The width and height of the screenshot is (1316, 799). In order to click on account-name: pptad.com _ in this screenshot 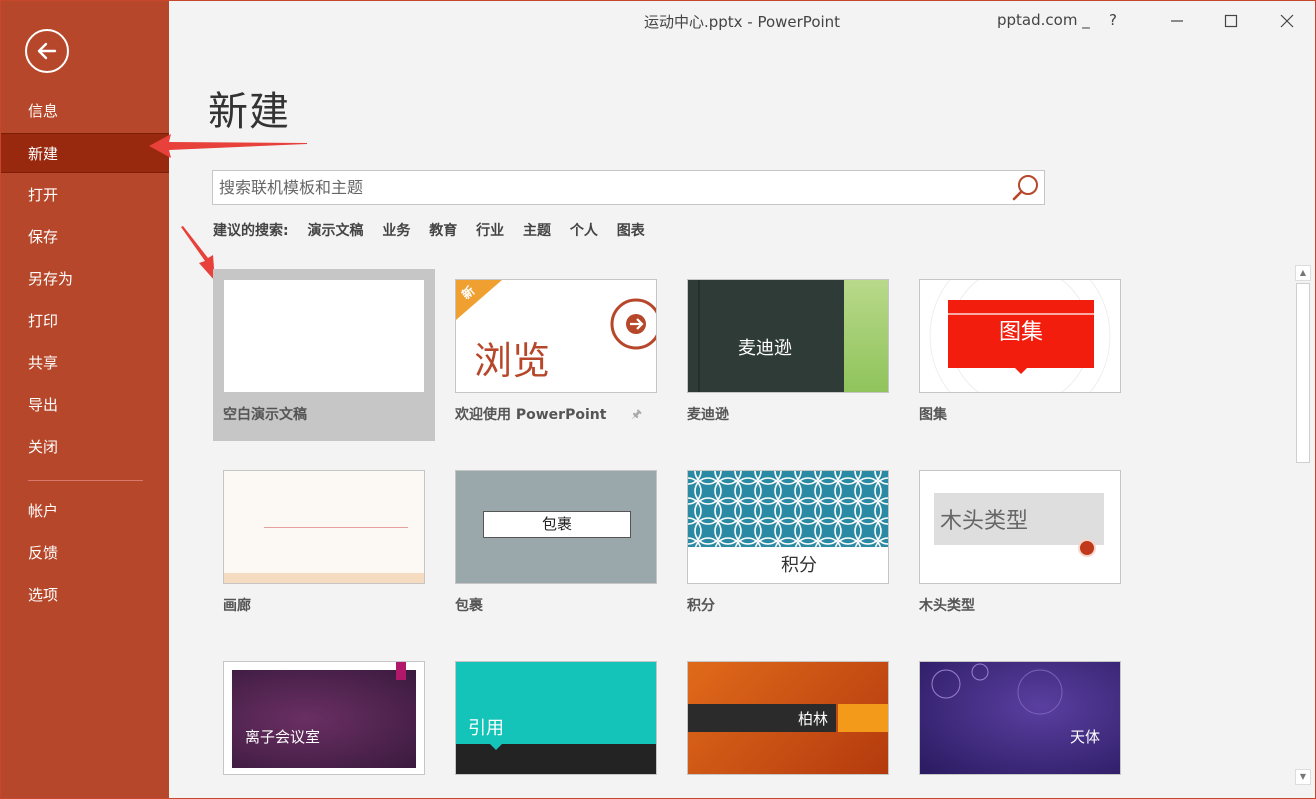, I will do `click(1043, 20)`.